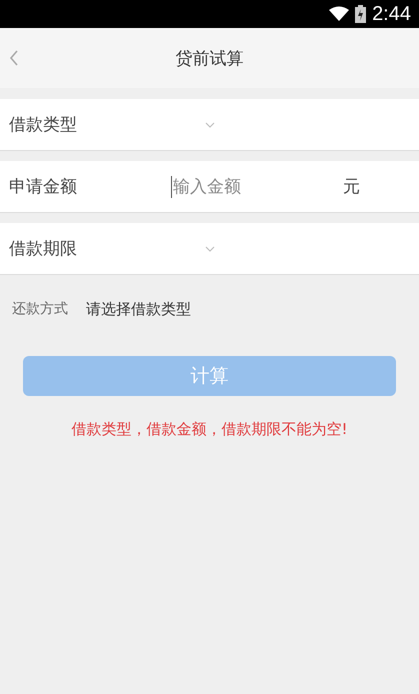 The image size is (419, 694). I want to click on back-icon, so click(14, 58).